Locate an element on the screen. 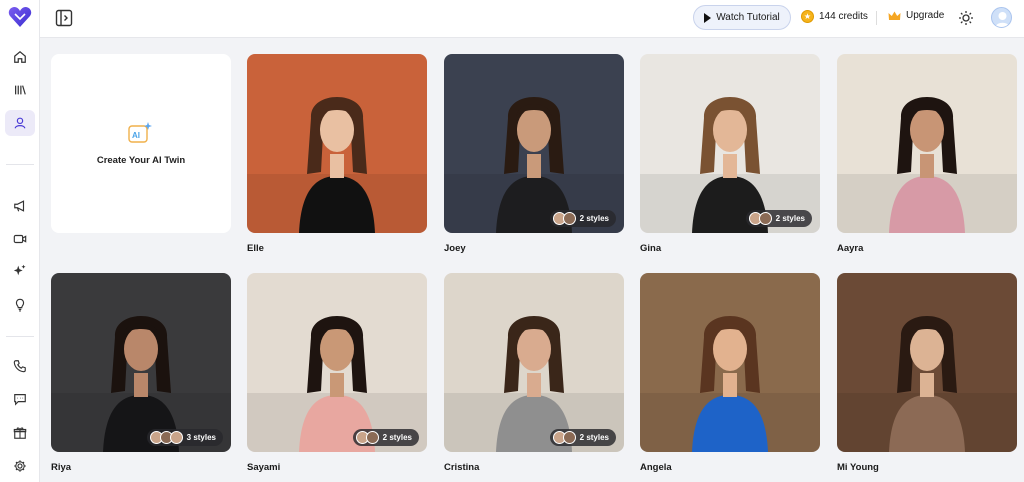  user-icon is located at coordinates (20, 123).